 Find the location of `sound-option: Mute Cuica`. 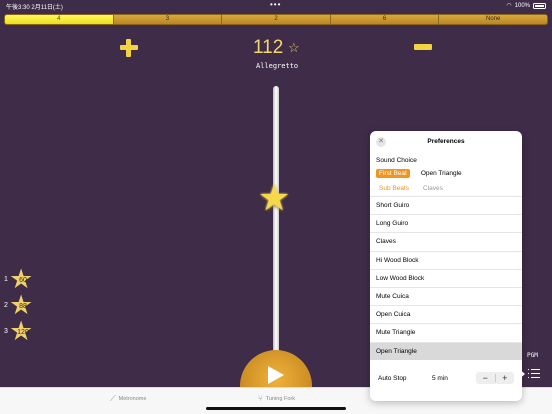

sound-option: Mute Cuica is located at coordinates (446, 295).